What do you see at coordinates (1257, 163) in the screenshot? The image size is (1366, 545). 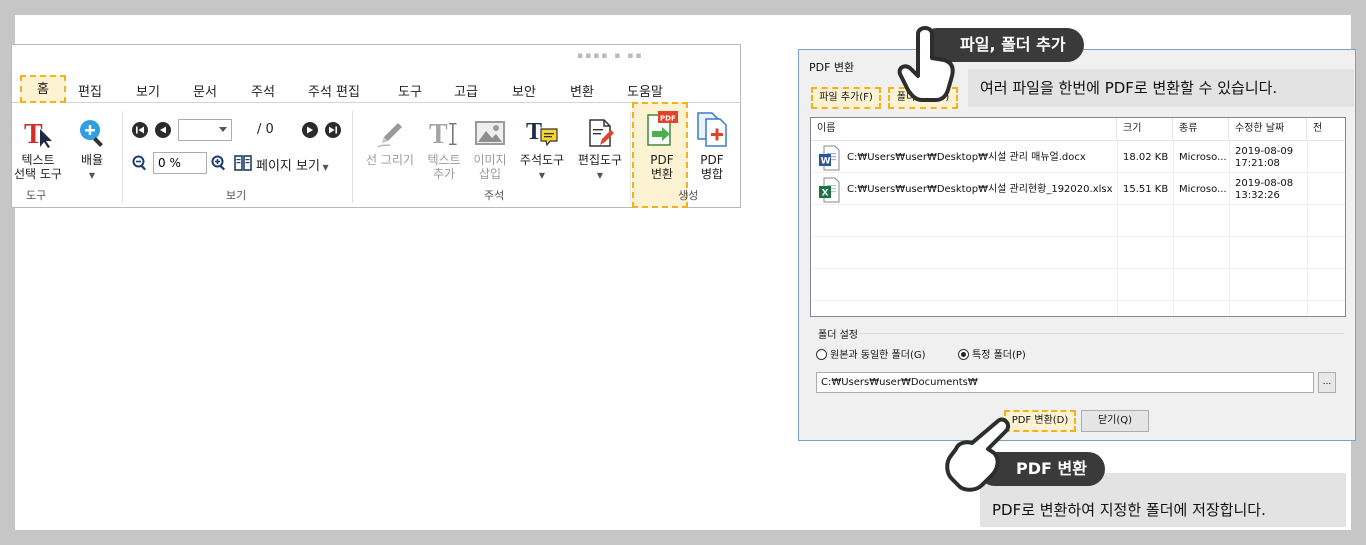 I see `file-time: 17:21:08` at bounding box center [1257, 163].